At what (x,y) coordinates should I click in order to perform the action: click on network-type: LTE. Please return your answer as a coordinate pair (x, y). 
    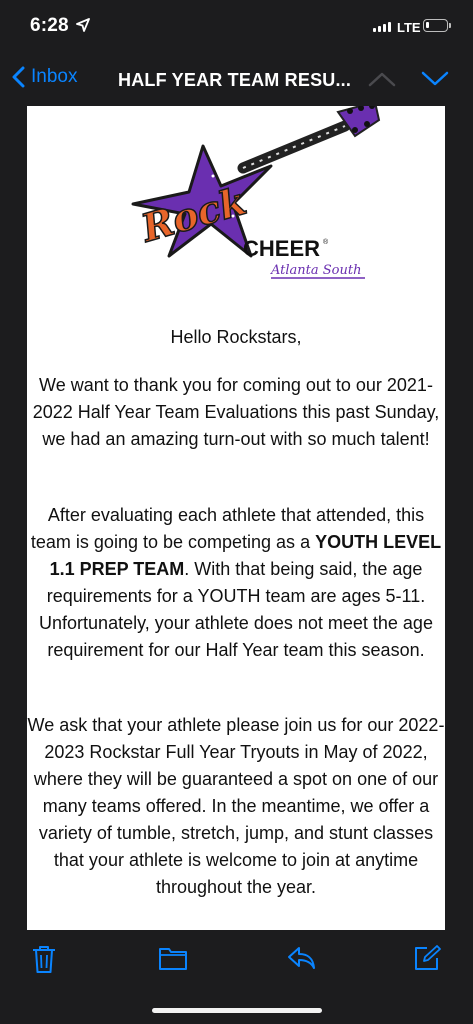
    Looking at the image, I should click on (409, 27).